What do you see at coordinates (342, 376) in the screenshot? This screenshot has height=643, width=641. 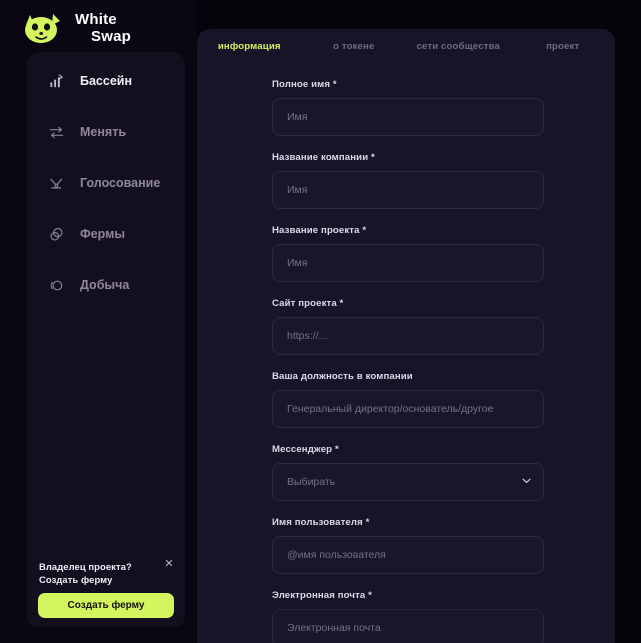 I see `field-label: Ваша должность в компании` at bounding box center [342, 376].